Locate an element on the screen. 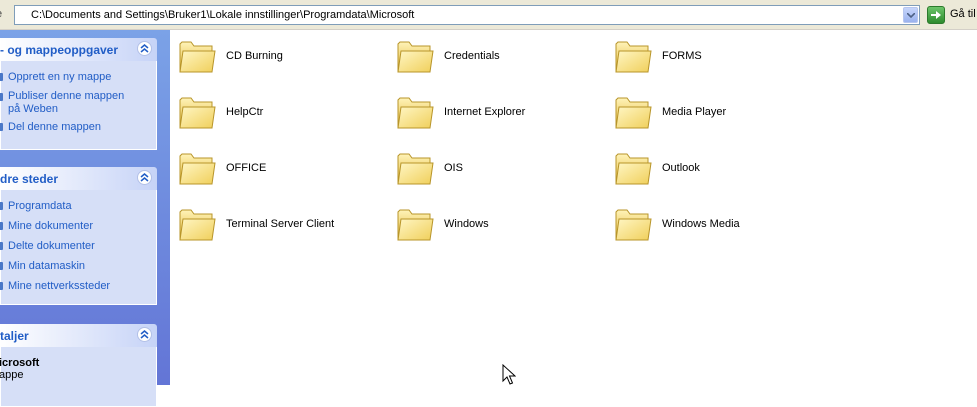 Image resolution: width=977 pixels, height=407 pixels. folder-item: Media Player is located at coordinates (706, 111).